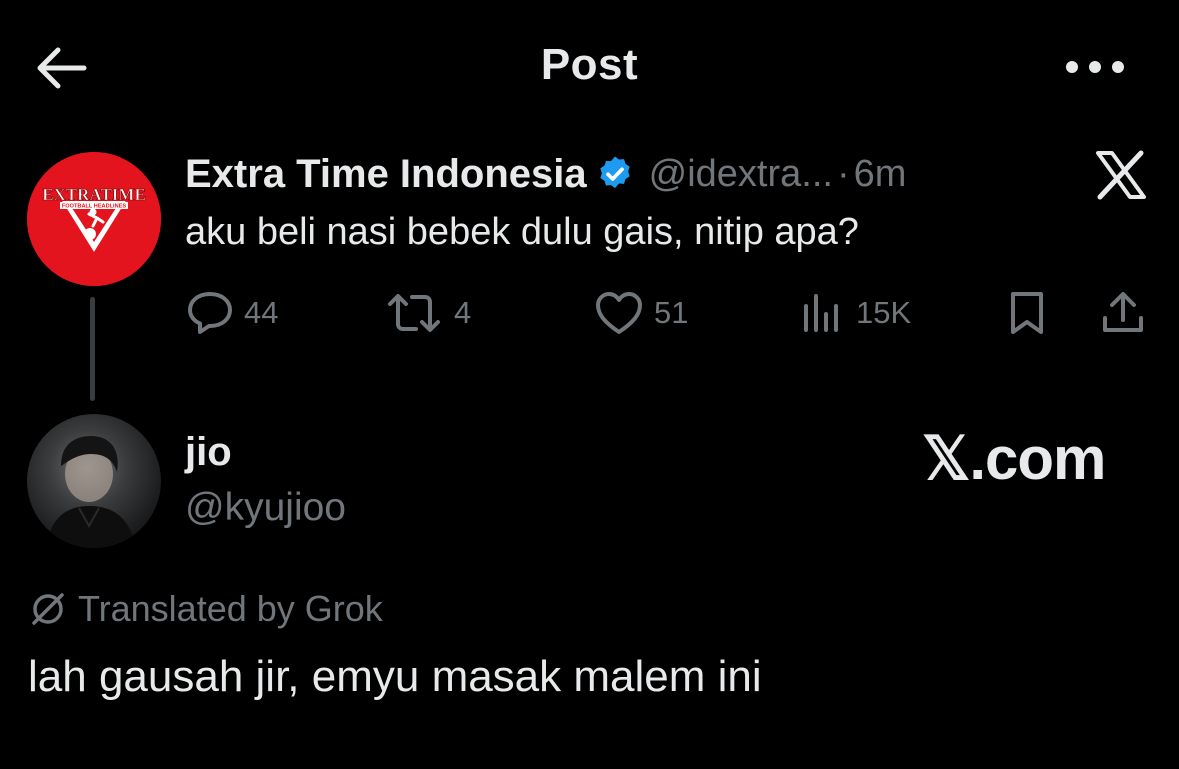 This screenshot has height=769, width=1179. What do you see at coordinates (208, 452) in the screenshot?
I see `reply-author-name: jio` at bounding box center [208, 452].